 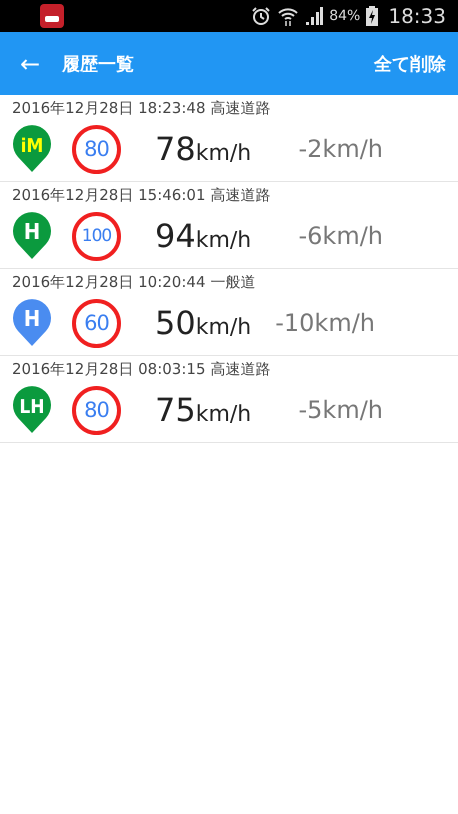 What do you see at coordinates (142, 195) in the screenshot?
I see `record-datetime: 2016年12月28日 15:46:01 高速道路` at bounding box center [142, 195].